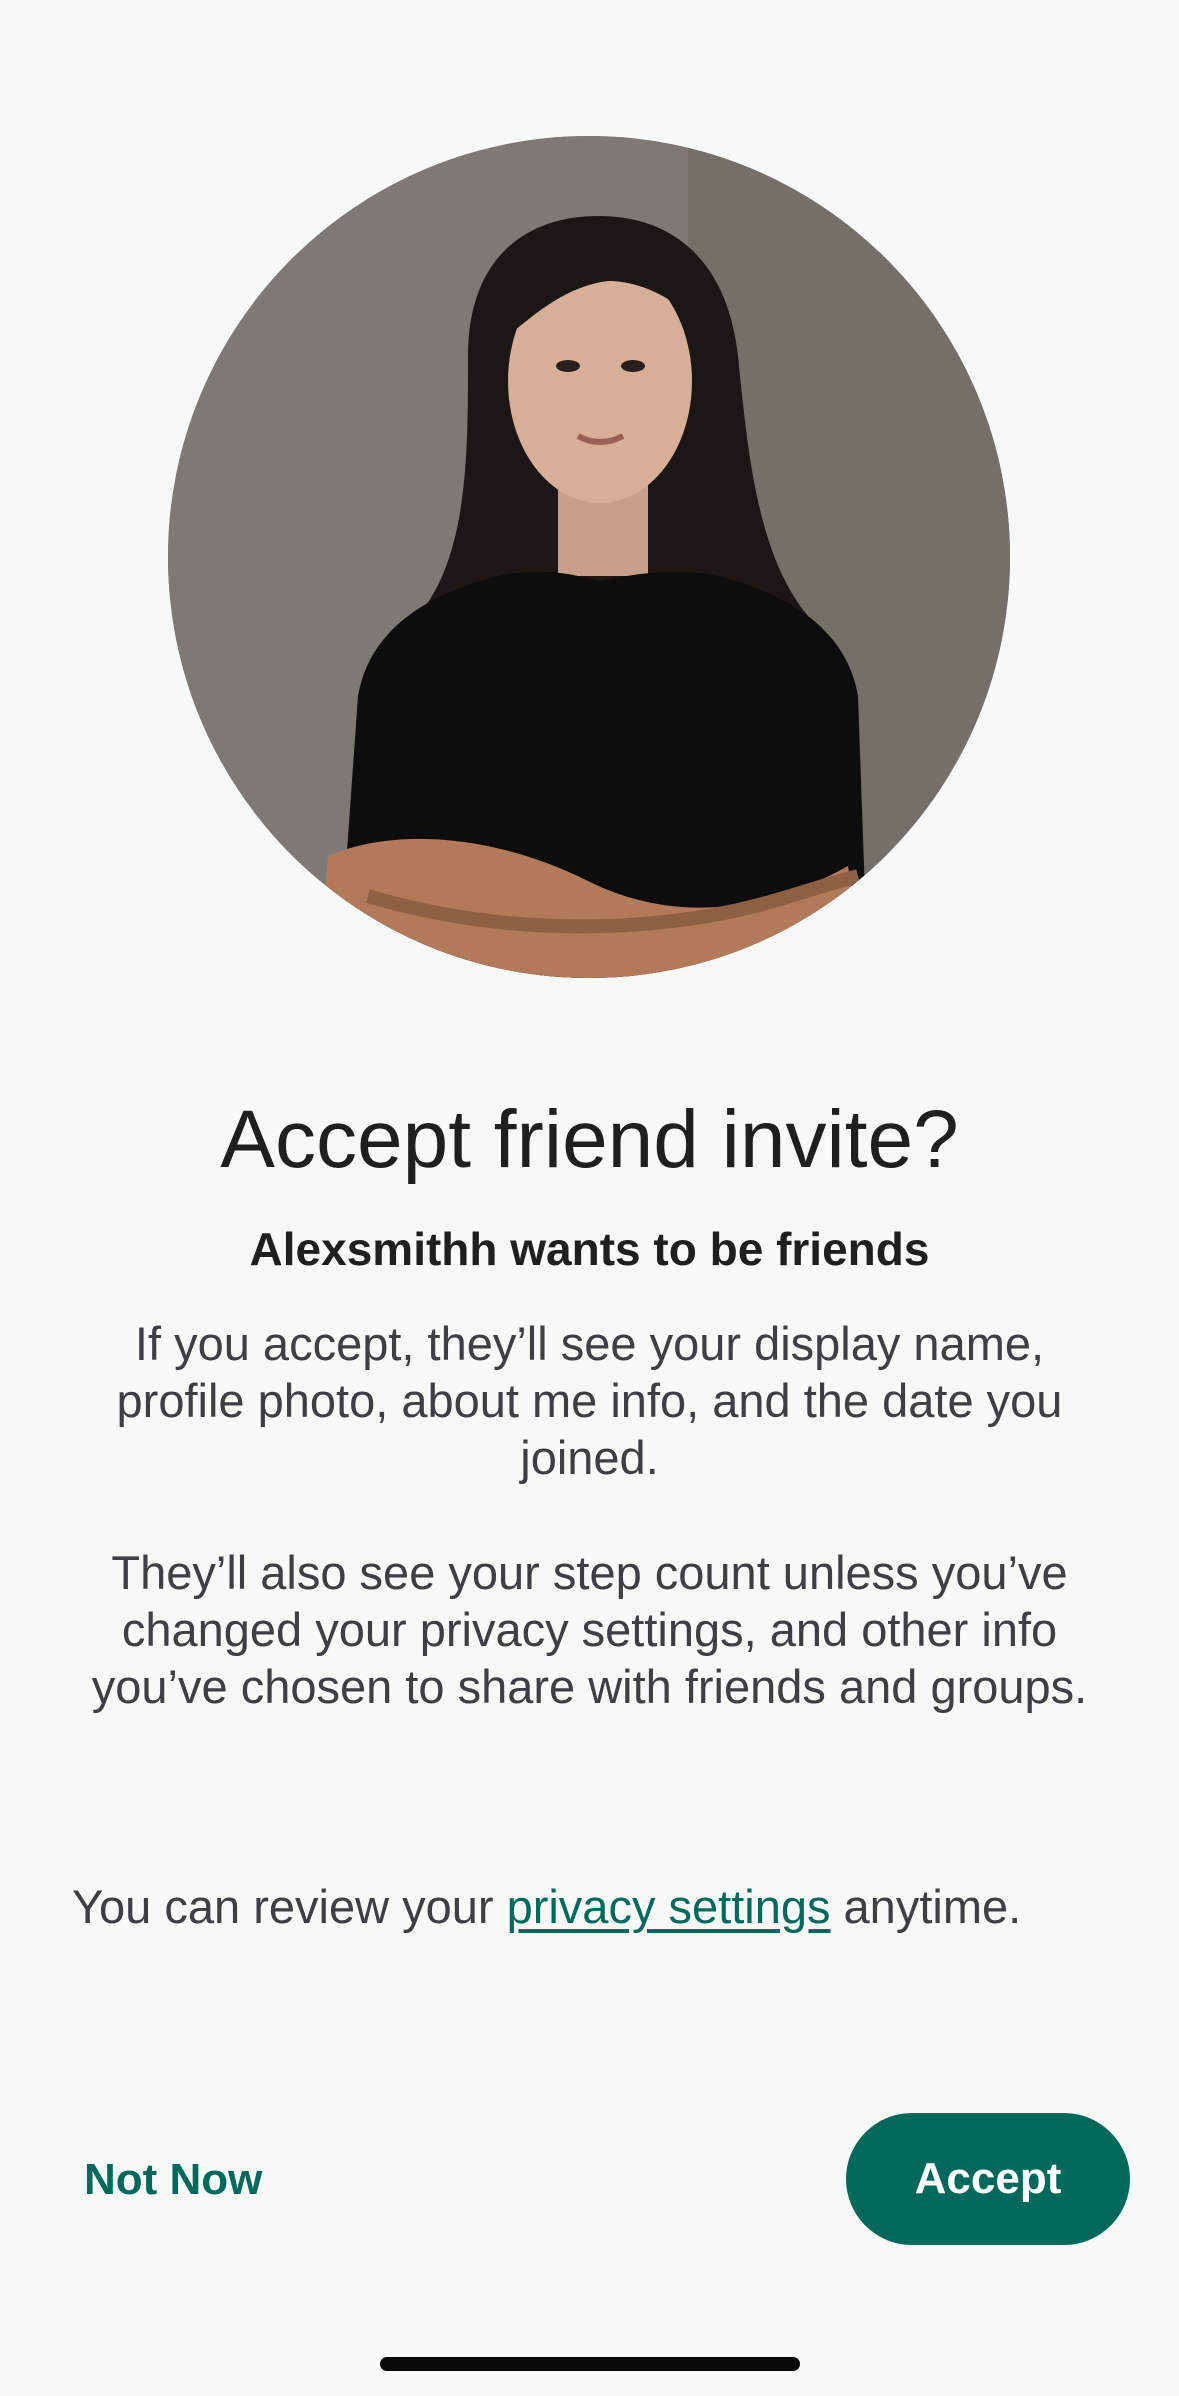 Image resolution: width=1179 pixels, height=2396 pixels. What do you see at coordinates (988, 2179) in the screenshot?
I see `accept-button: Accept` at bounding box center [988, 2179].